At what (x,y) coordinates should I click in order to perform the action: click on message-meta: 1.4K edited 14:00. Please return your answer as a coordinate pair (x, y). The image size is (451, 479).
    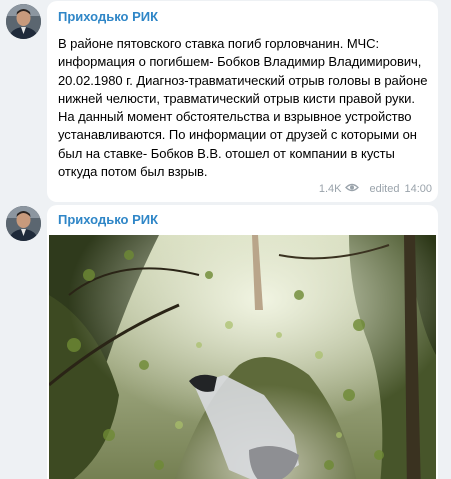
    Looking at the image, I should click on (375, 189).